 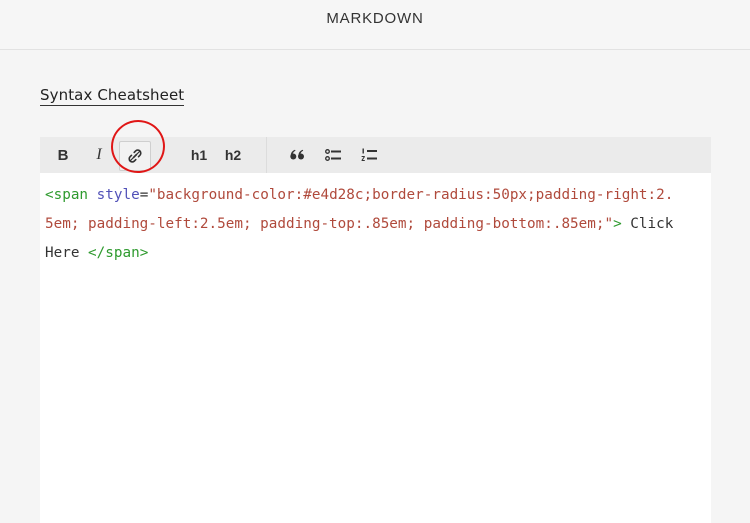 I want to click on numbered-list-button, so click(x=369, y=155).